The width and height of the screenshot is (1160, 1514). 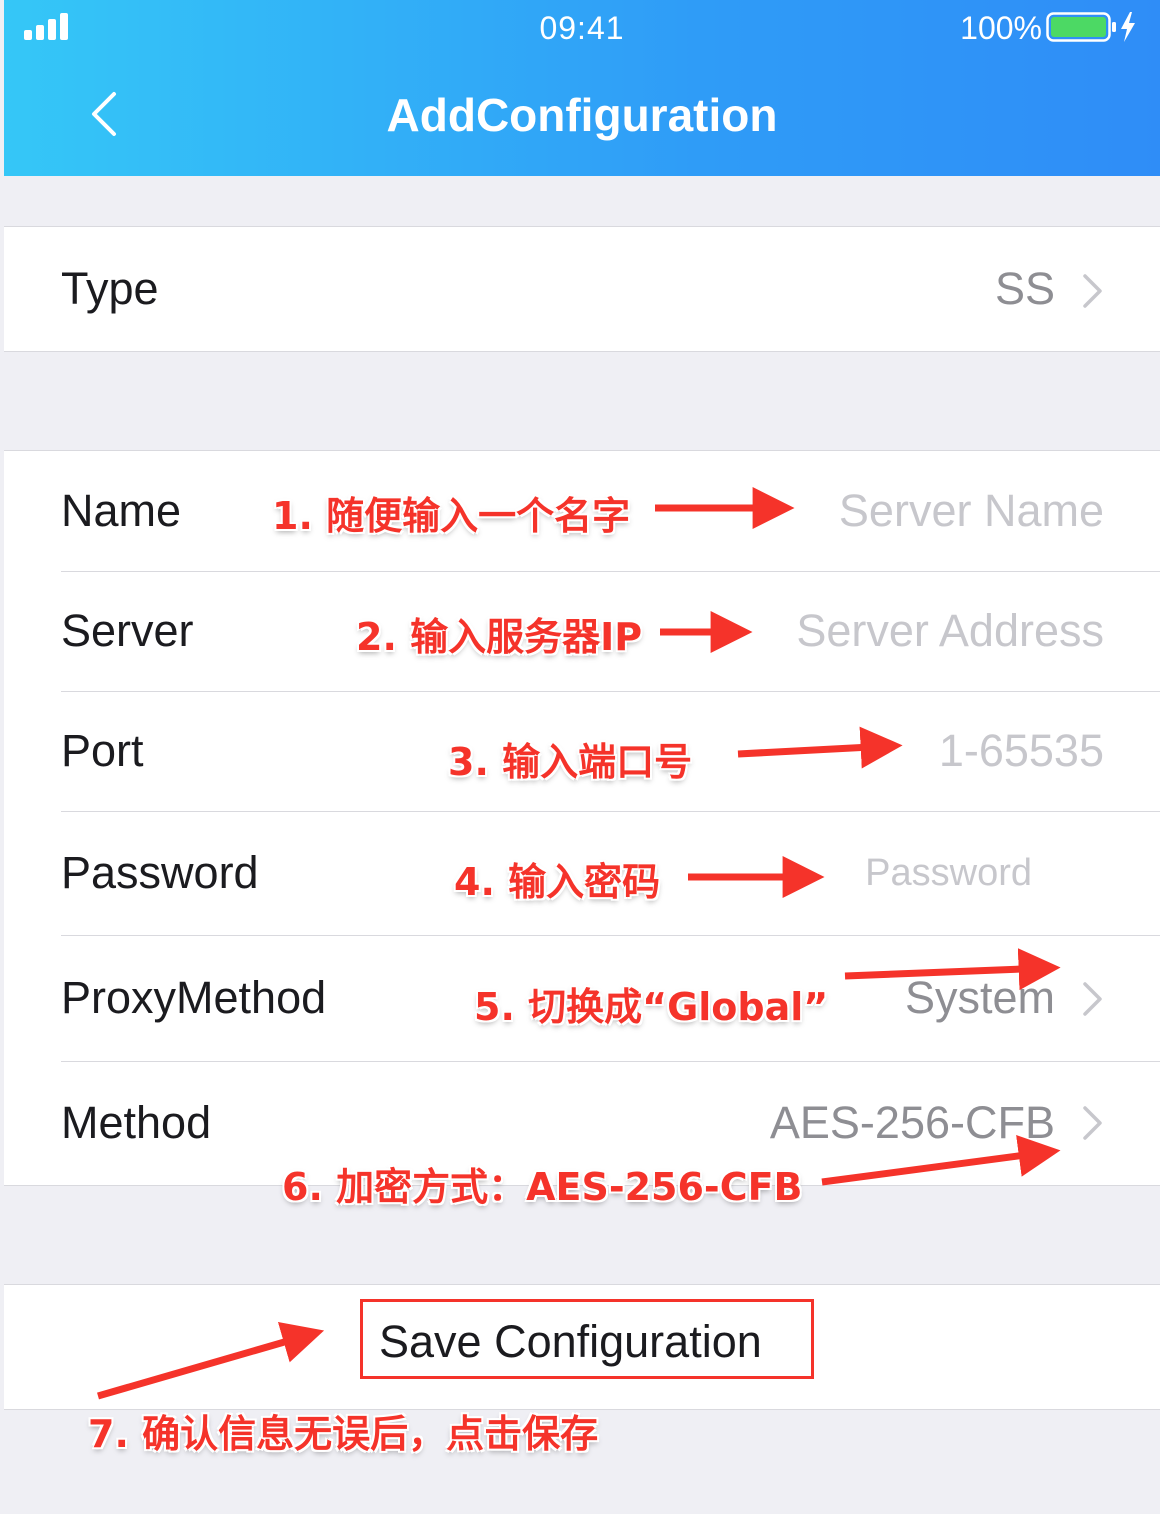 I want to click on save-configuration-button: Save Configuration, so click(x=587, y=1339).